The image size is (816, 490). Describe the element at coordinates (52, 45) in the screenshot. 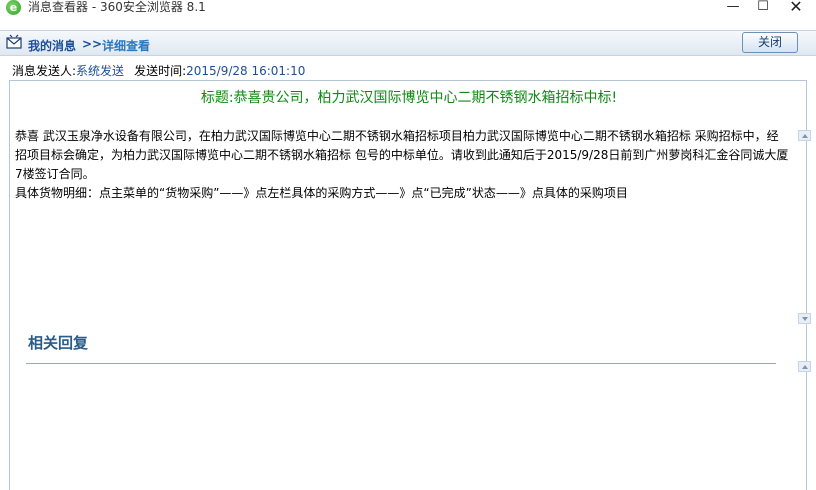

I see `breadcrumb-my-messages: 我的消息` at that location.